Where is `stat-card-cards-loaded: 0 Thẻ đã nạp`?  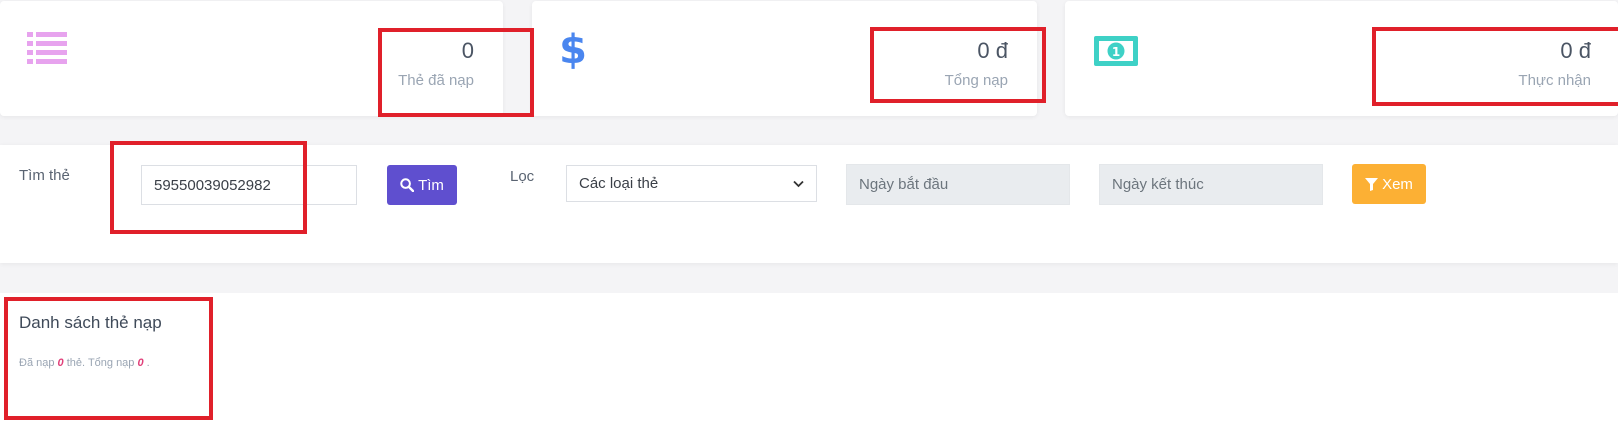
stat-card-cards-loaded: 0 Thẻ đã nạp is located at coordinates (251, 58).